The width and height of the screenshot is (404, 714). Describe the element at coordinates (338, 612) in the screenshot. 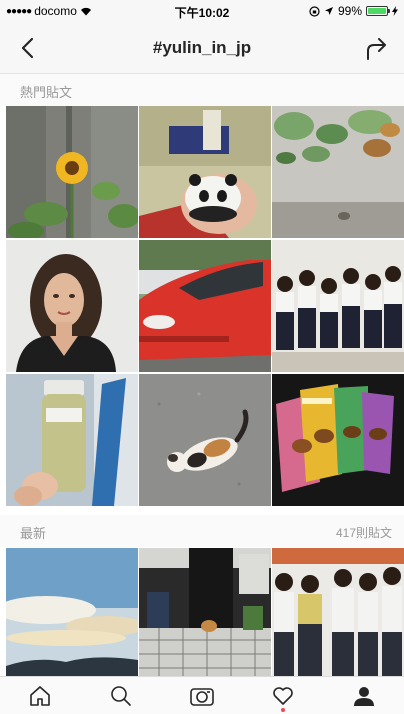

I see `group-photo` at that location.